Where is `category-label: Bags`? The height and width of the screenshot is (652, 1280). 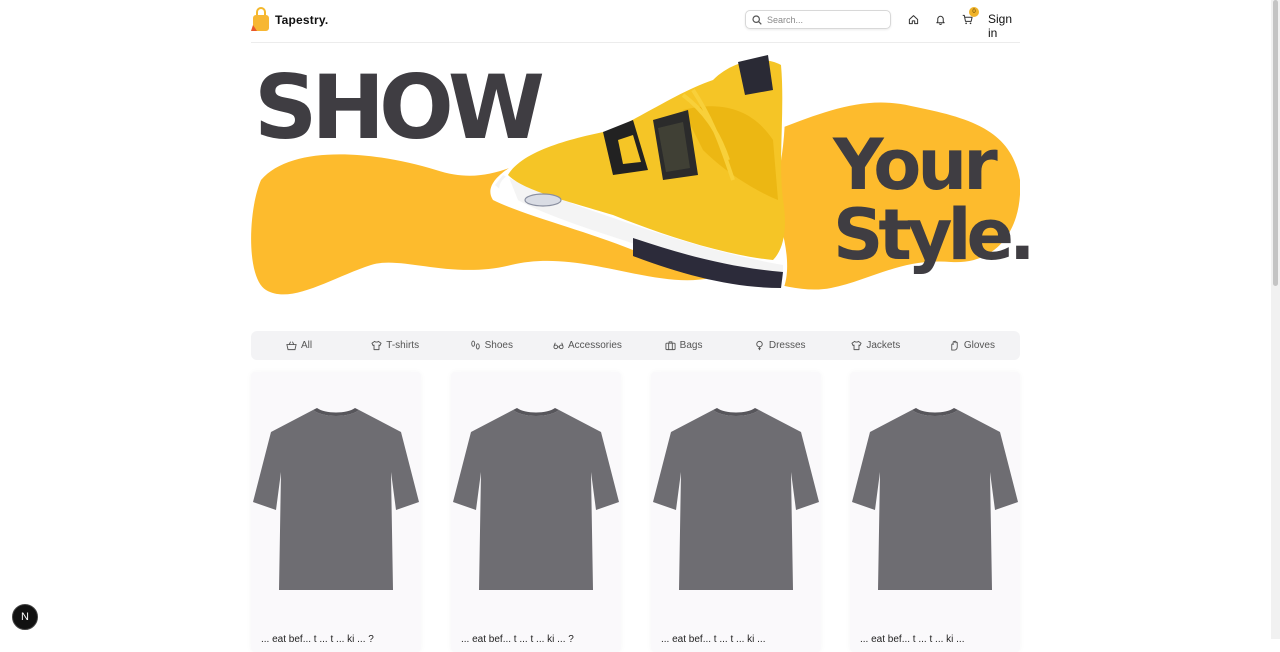
category-label: Bags is located at coordinates (691, 345).